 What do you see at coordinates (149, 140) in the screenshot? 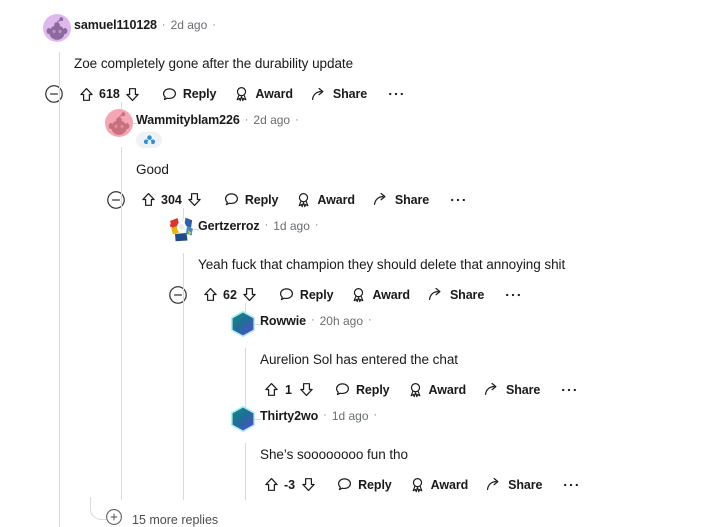
I see `cluster-award-badge` at bounding box center [149, 140].